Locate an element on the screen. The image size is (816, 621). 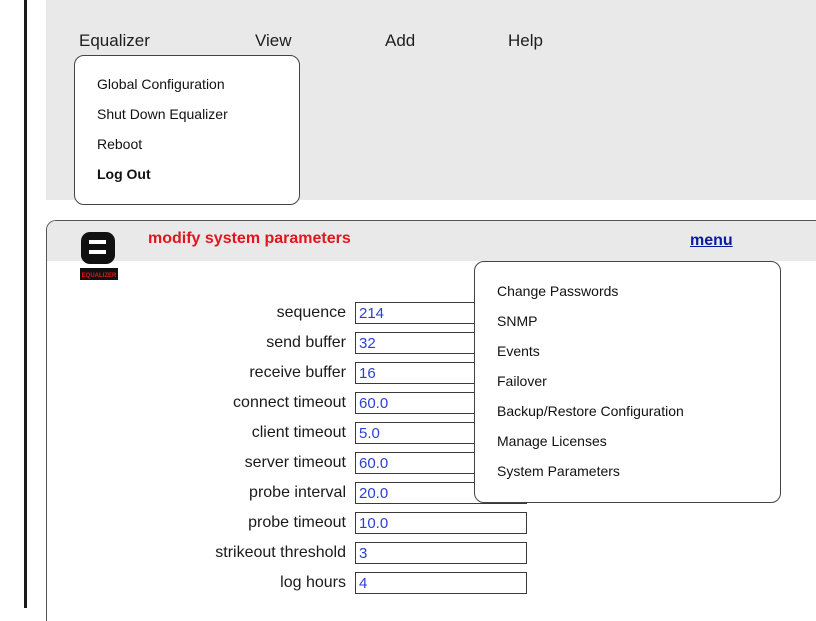
param-row-server-timeout: server timeout is located at coordinates (270, 463).